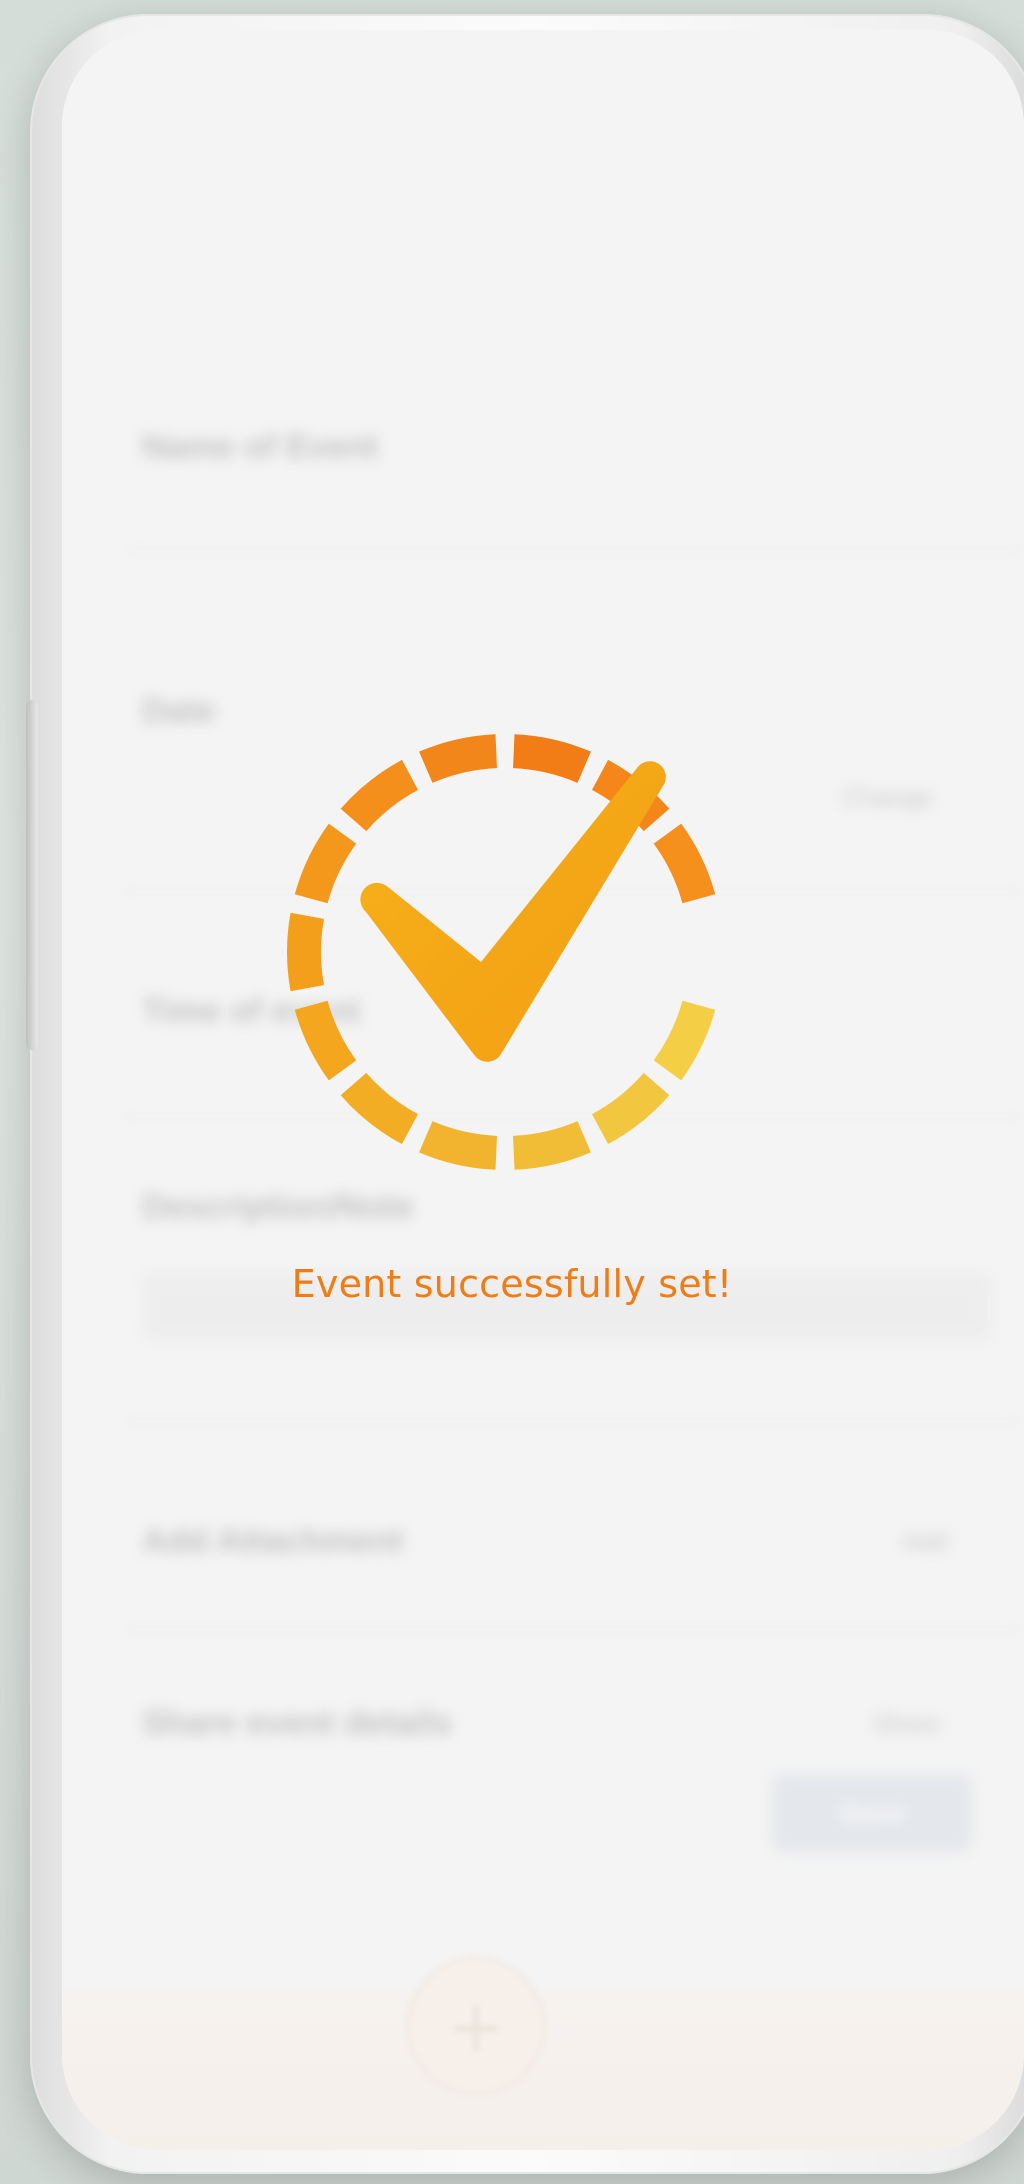 Image resolution: width=1024 pixels, height=2184 pixels. I want to click on save-button-label: Save, so click(872, 1812).